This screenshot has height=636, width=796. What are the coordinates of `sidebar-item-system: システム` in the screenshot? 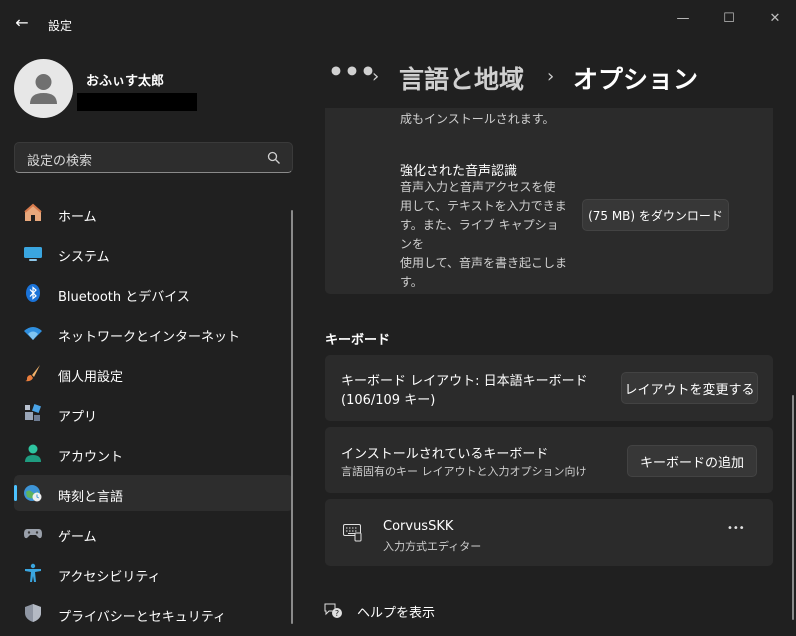 It's located at (153, 253).